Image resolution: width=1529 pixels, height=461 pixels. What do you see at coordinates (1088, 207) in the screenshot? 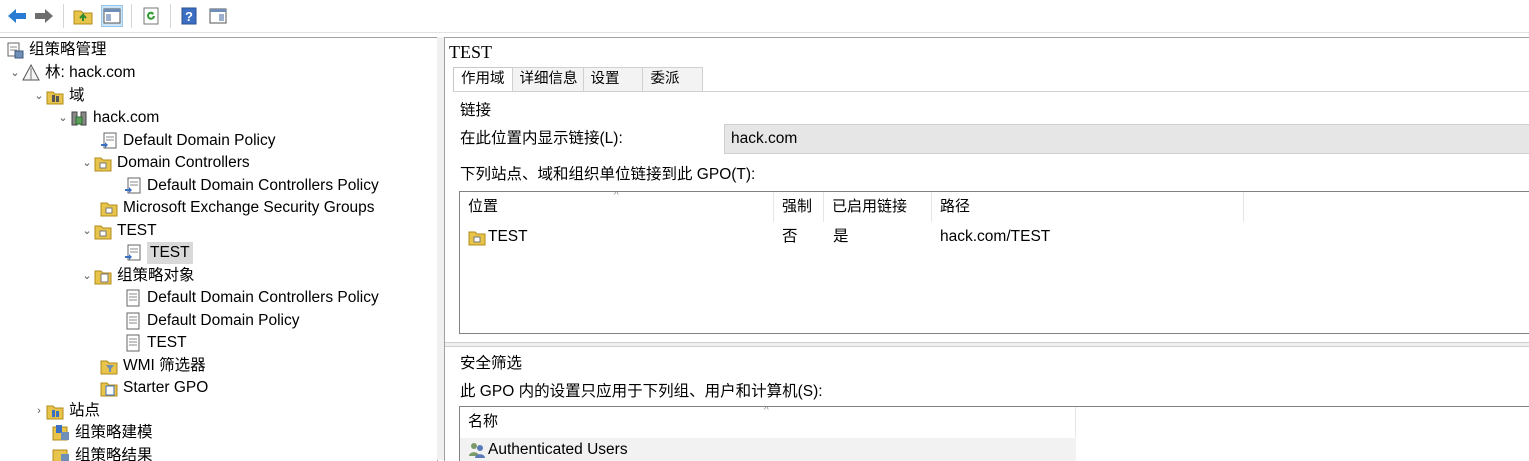
I see `column-header-path: 路径` at bounding box center [1088, 207].